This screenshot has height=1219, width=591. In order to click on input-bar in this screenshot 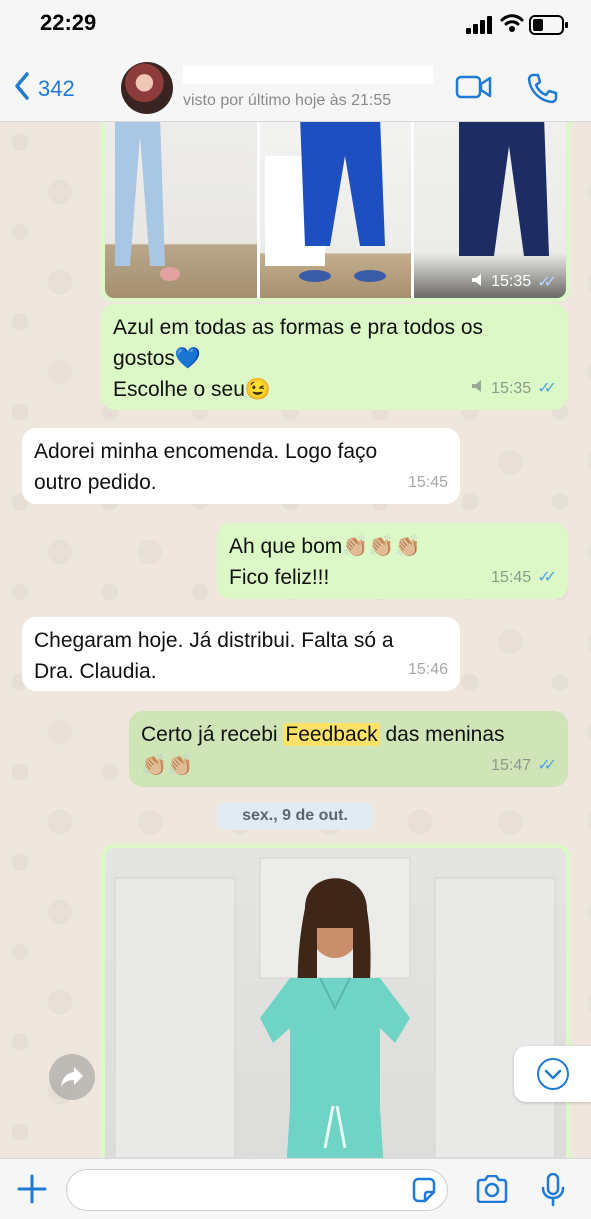, I will do `click(295, 1188)`.